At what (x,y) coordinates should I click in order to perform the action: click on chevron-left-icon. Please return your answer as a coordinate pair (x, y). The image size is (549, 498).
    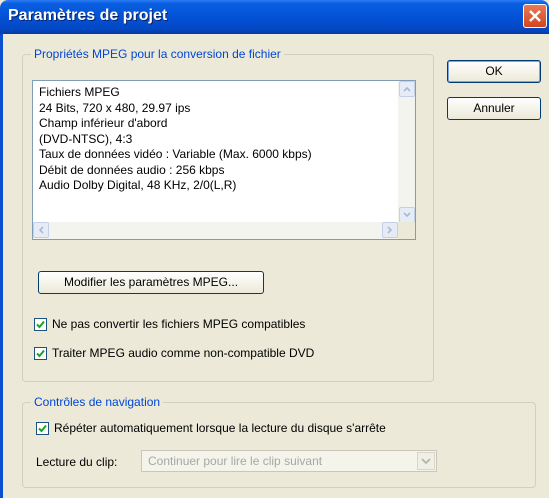
    Looking at the image, I should click on (41, 230).